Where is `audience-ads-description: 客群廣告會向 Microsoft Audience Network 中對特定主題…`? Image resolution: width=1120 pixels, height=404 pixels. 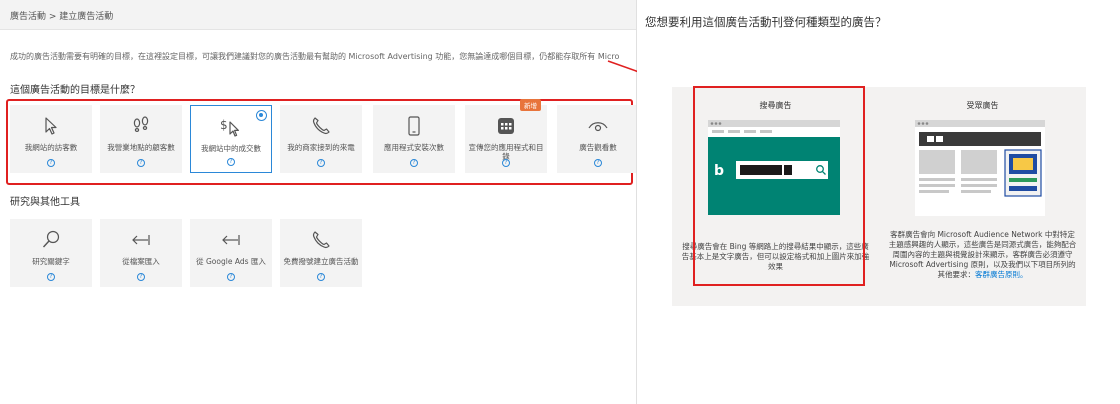
audience-ads-description: 客群廣告會向 Microsoft Audience Network 中對特定主題… is located at coordinates (982, 255).